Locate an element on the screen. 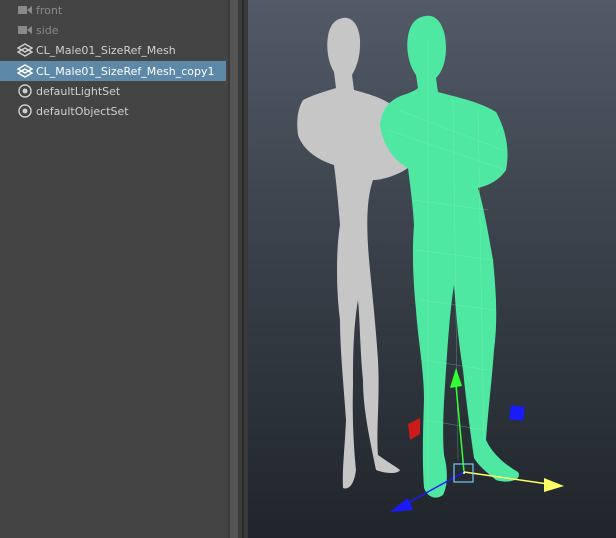 The height and width of the screenshot is (538, 616). outliner-item-label: front is located at coordinates (49, 10).